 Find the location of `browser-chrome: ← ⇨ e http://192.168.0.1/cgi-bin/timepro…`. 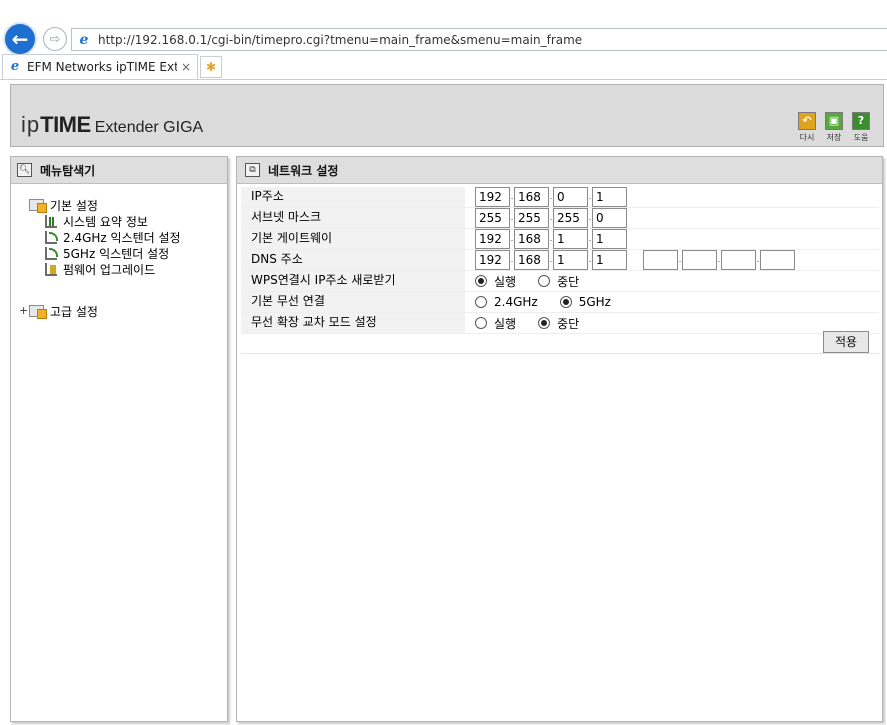

browser-chrome: ← ⇨ e http://192.168.0.1/cgi-bin/timepro… is located at coordinates (443, 40).